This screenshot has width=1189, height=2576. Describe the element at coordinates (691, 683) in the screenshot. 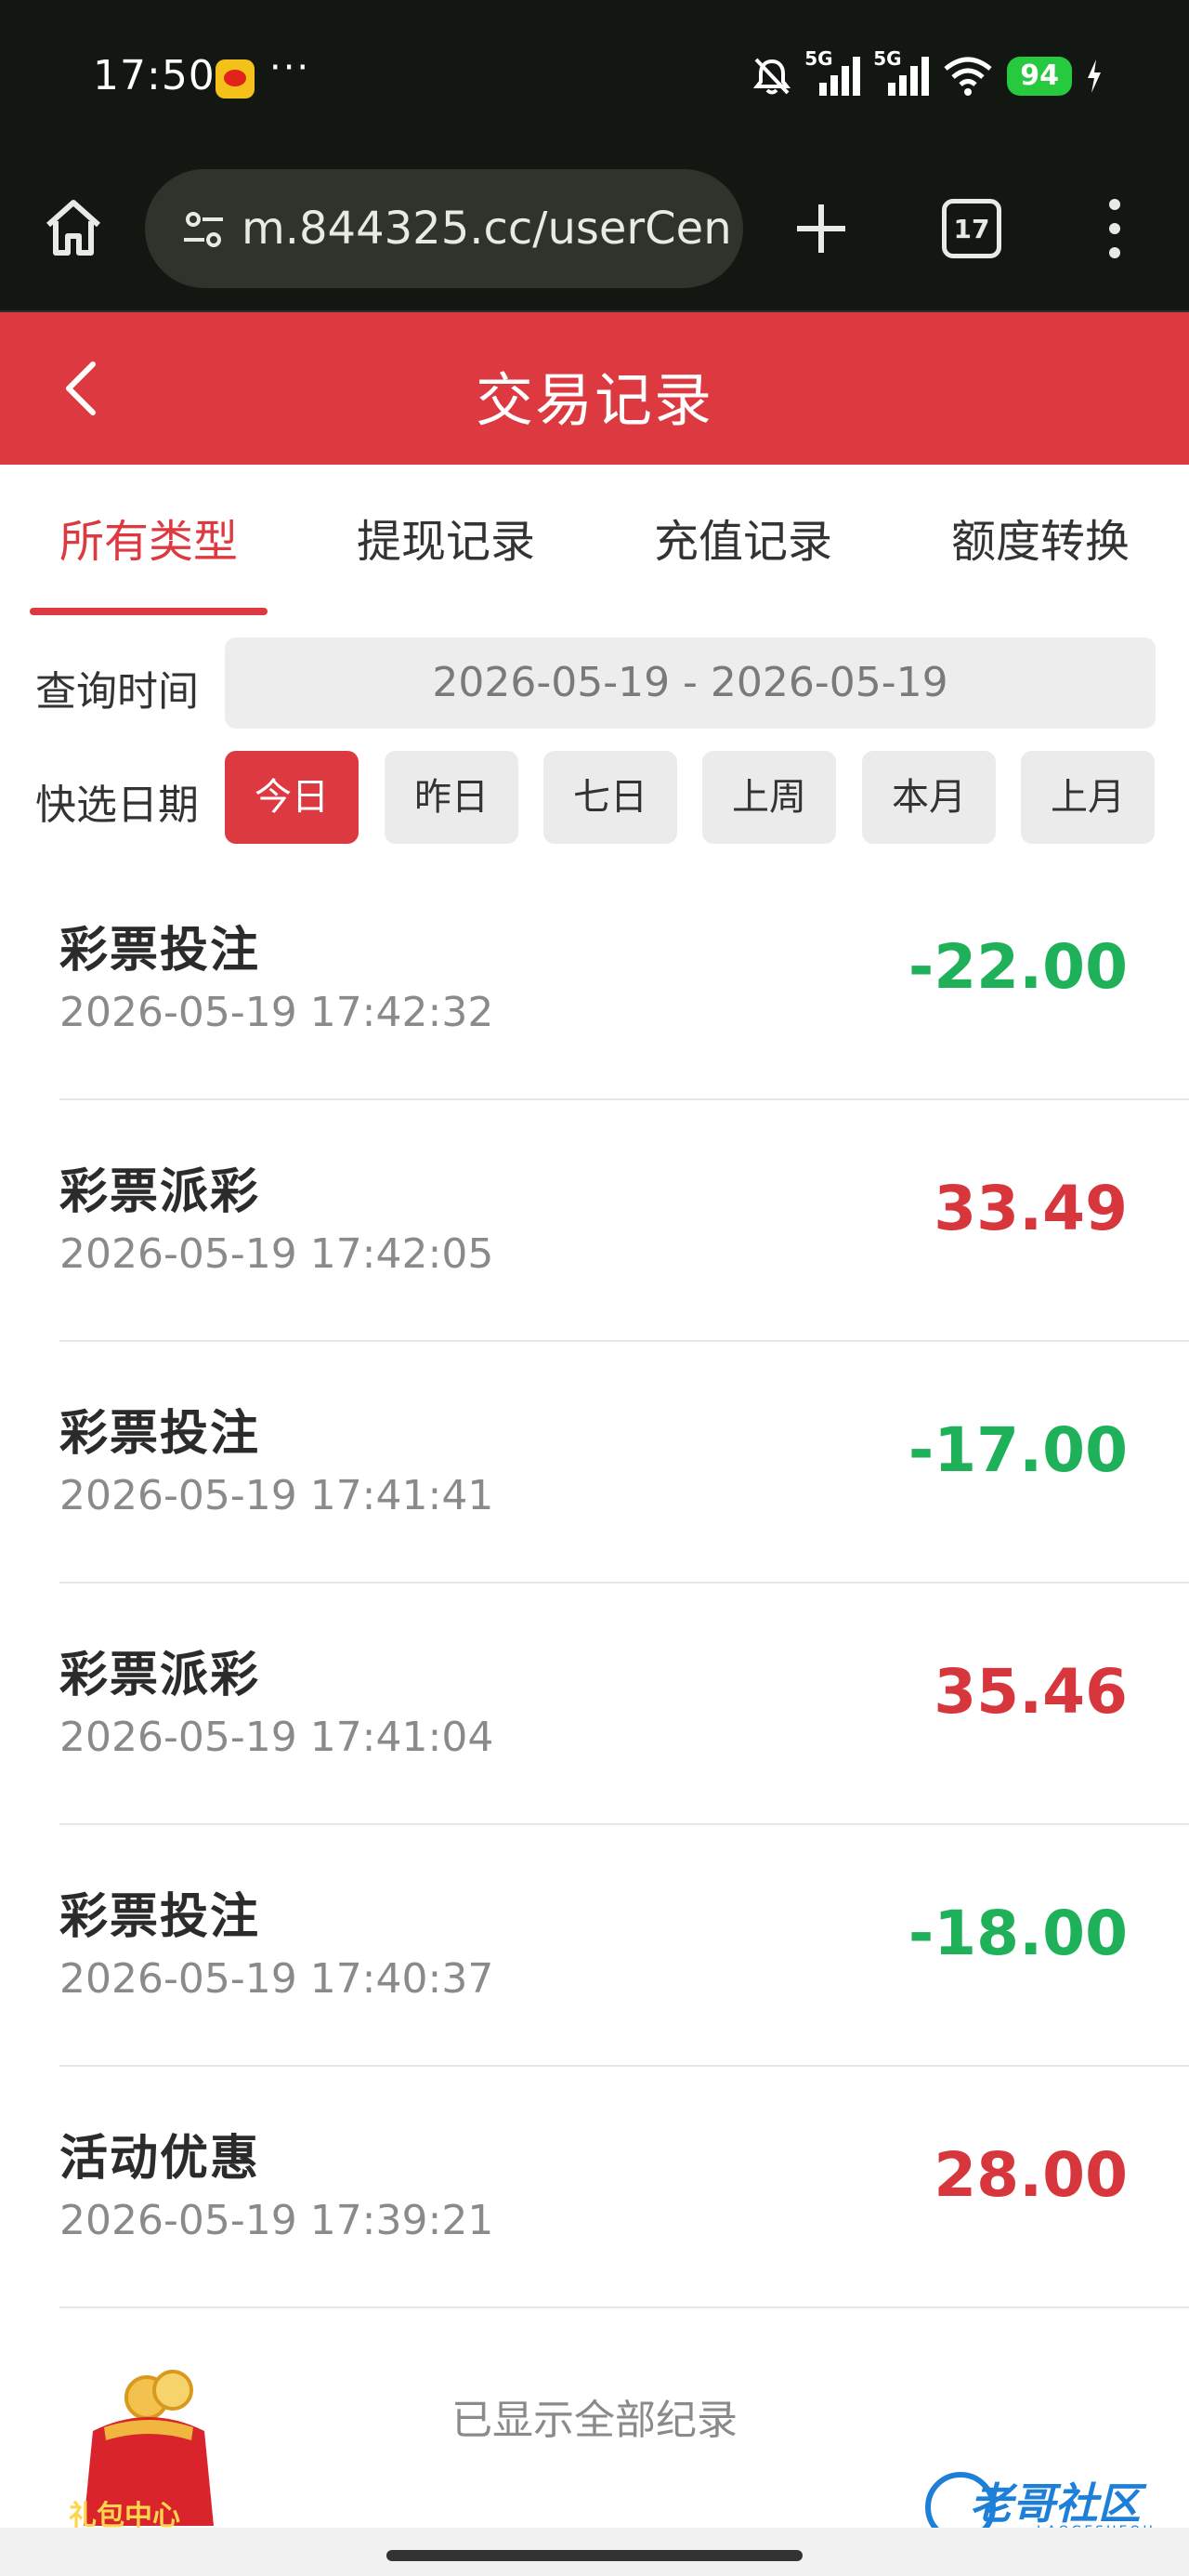

I see `date-range-picker: 2026-05-19 - 2026-05-19` at that location.